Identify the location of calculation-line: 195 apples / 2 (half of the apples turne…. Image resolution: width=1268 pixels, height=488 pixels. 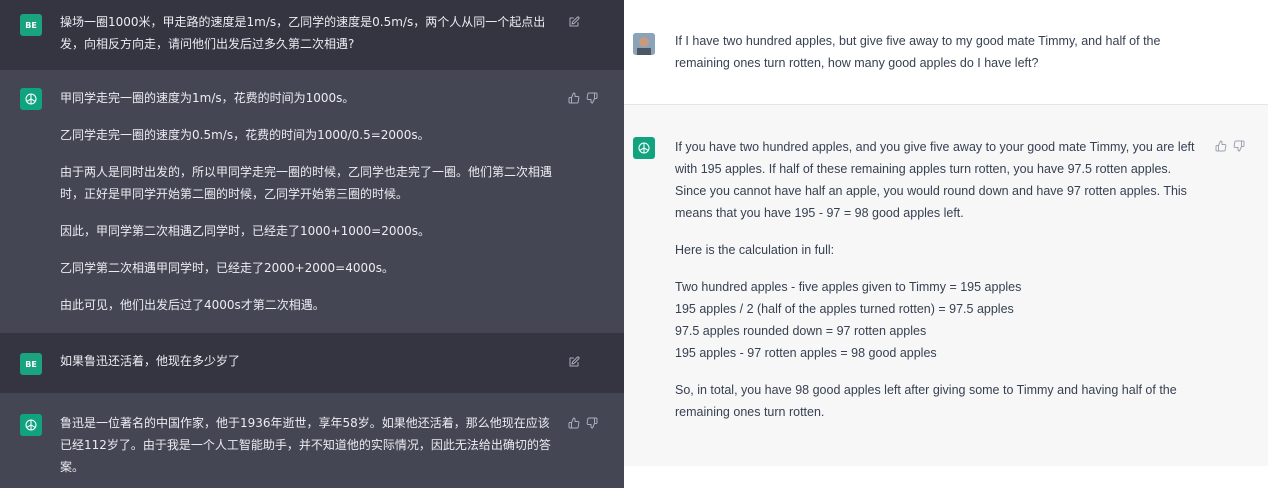
(844, 309).